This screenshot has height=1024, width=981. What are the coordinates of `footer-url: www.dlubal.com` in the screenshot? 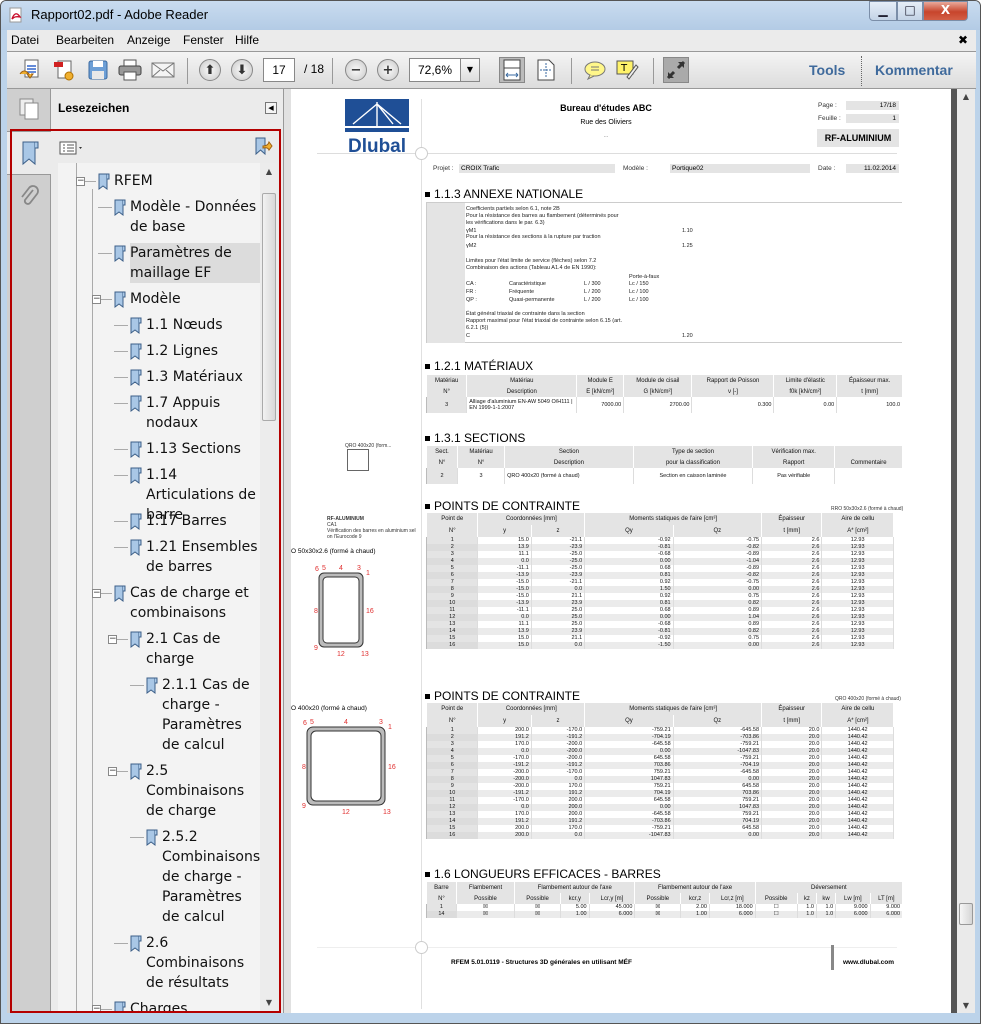 It's located at (868, 962).